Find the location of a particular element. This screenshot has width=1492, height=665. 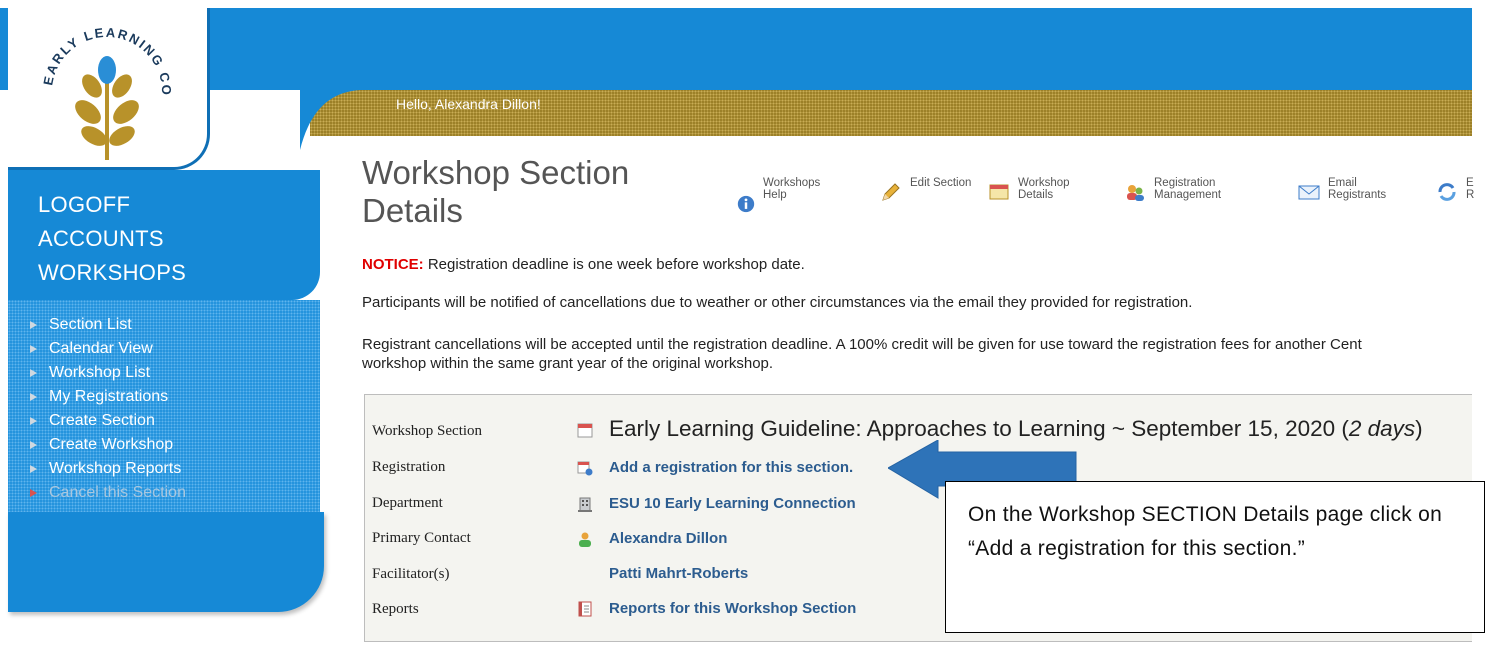

facilitator-link: Patti Mahrt-Roberts is located at coordinates (678, 573).